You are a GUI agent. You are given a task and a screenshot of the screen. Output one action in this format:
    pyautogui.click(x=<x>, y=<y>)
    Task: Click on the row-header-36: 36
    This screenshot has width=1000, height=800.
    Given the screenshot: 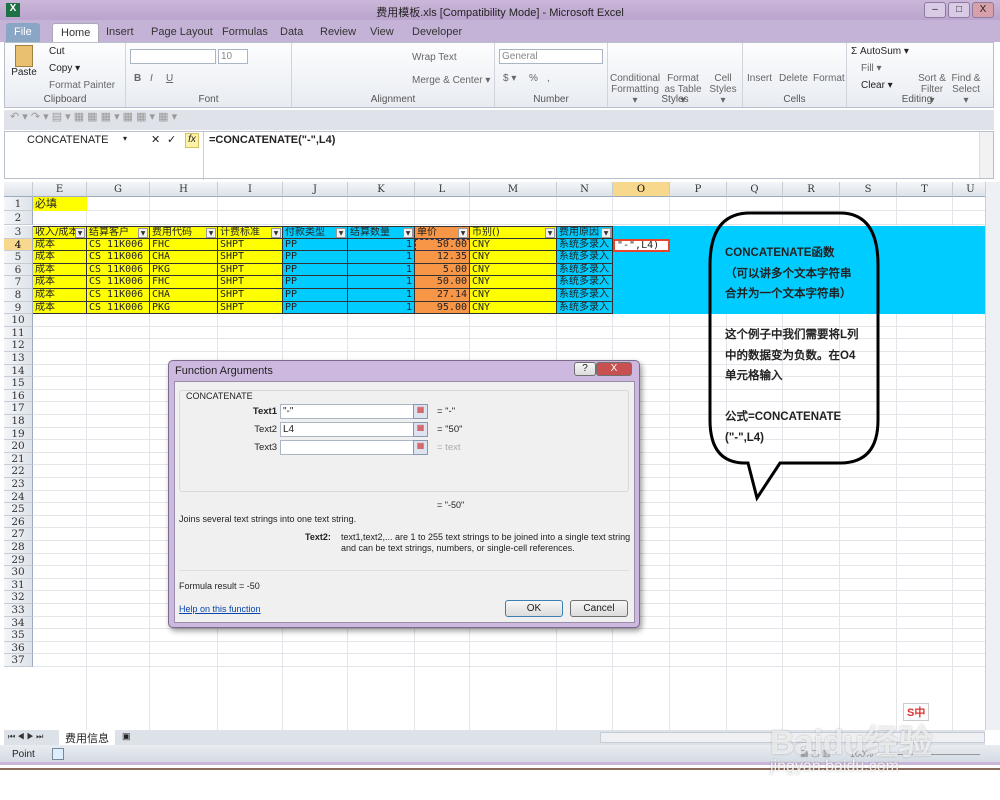 What is the action you would take?
    pyautogui.click(x=18, y=648)
    